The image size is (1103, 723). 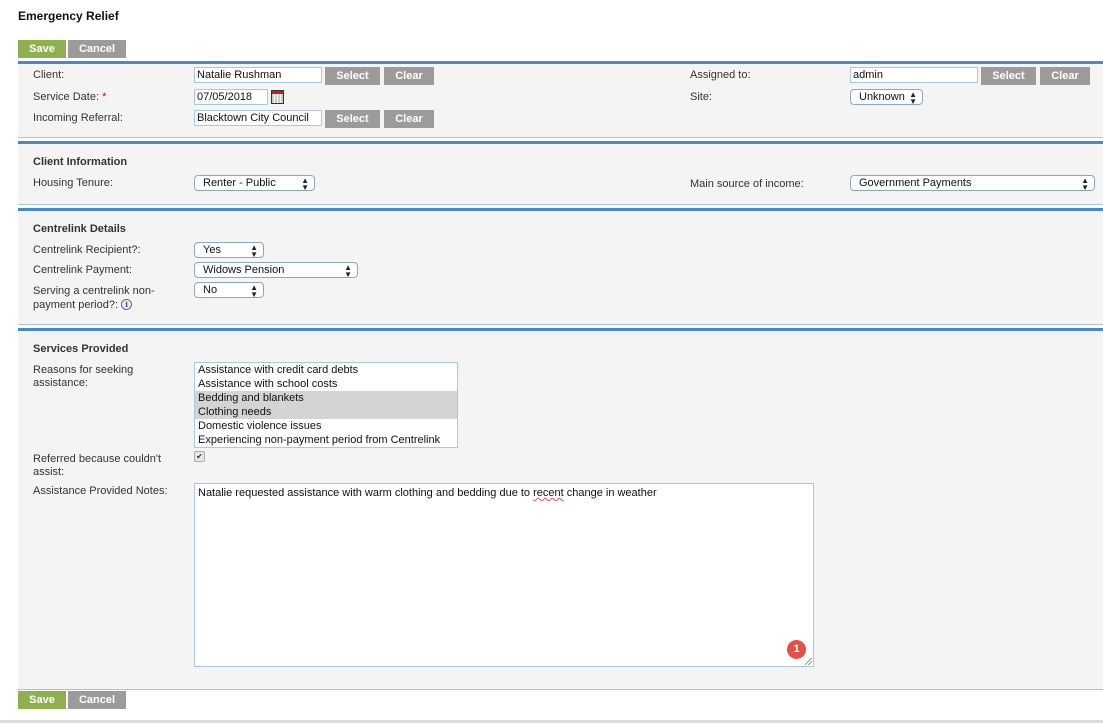 I want to click on site-select: Unknown ▲ ▼, so click(x=886, y=97).